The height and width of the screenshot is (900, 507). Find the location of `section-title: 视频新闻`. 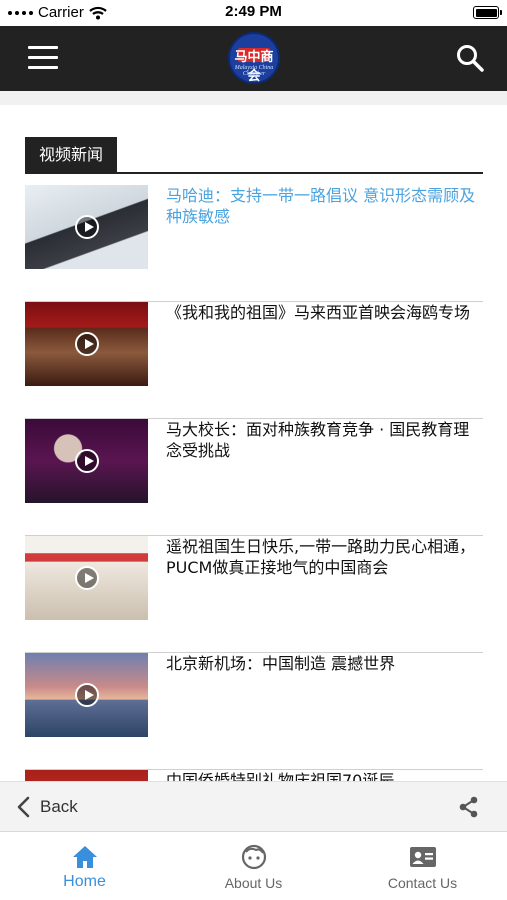

section-title: 视频新闻 is located at coordinates (71, 154).